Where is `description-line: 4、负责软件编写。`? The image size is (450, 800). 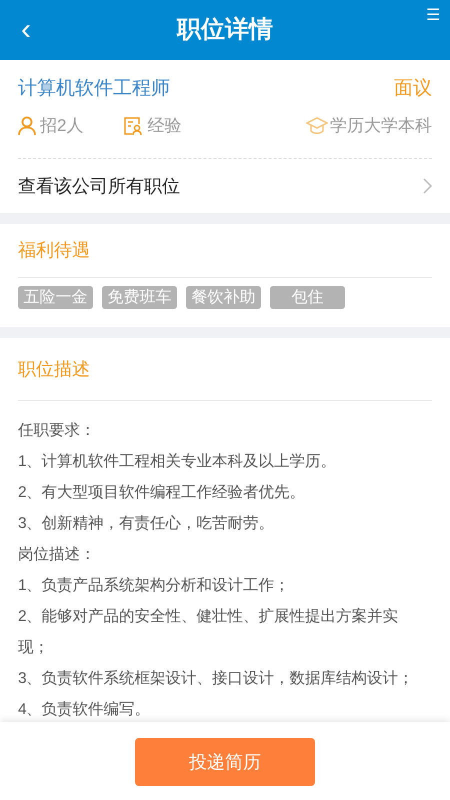
description-line: 4、负责软件编写。 is located at coordinates (85, 710).